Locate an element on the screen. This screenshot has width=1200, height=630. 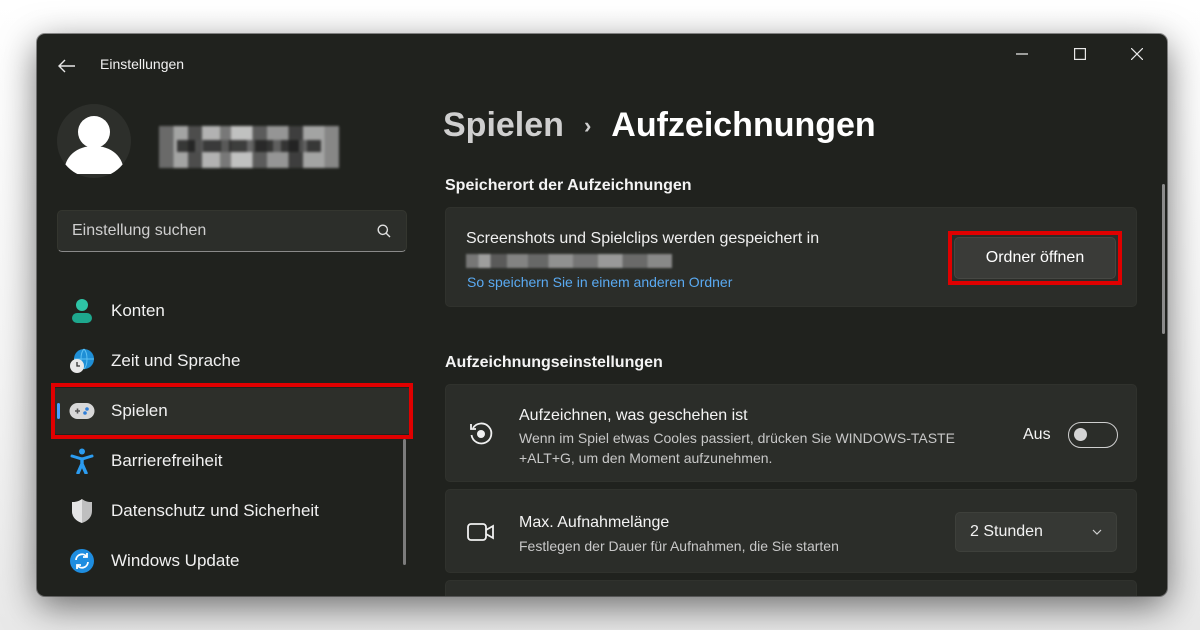
close-button is located at coordinates (1137, 54).